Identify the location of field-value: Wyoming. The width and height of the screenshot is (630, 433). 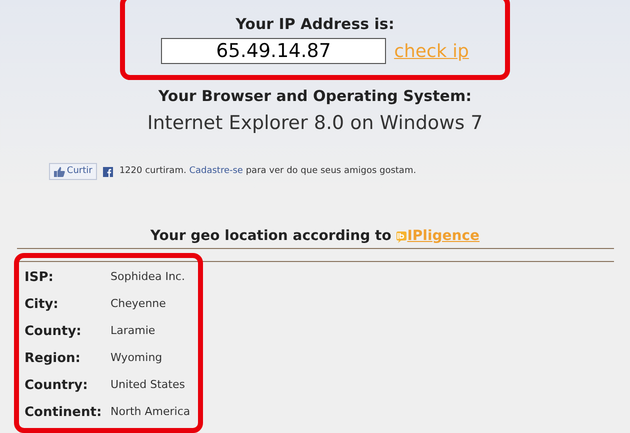
(136, 358).